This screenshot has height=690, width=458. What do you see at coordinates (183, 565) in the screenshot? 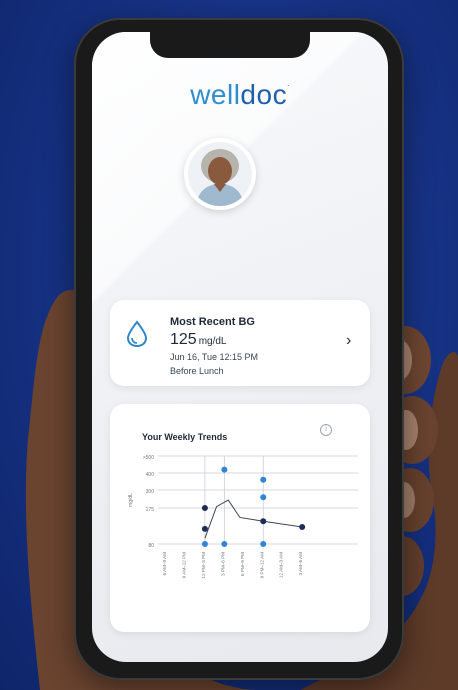
I see `x-tick-label: 9 AM–12 PM` at bounding box center [183, 565].